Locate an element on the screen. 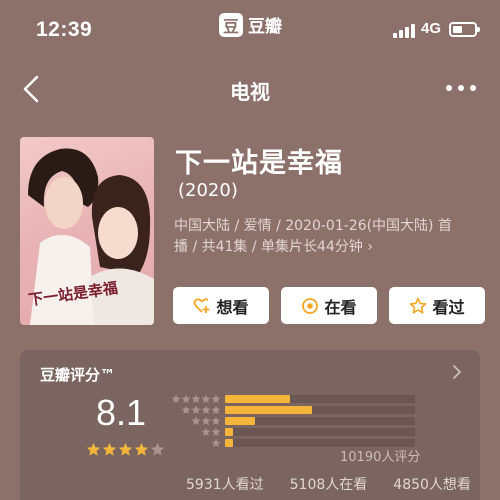  chevron-right-icon is located at coordinates (457, 372).